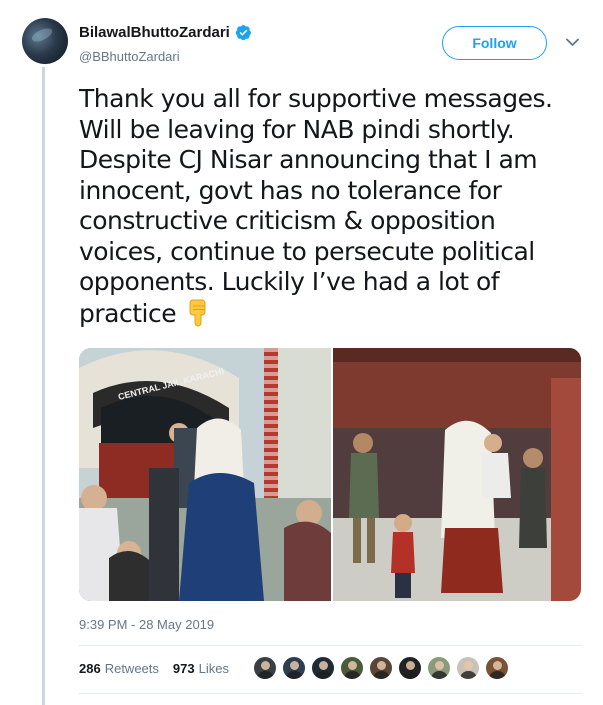 The width and height of the screenshot is (603, 705). Describe the element at coordinates (329, 314) in the screenshot. I see `tweet-text-line-last: practice` at that location.